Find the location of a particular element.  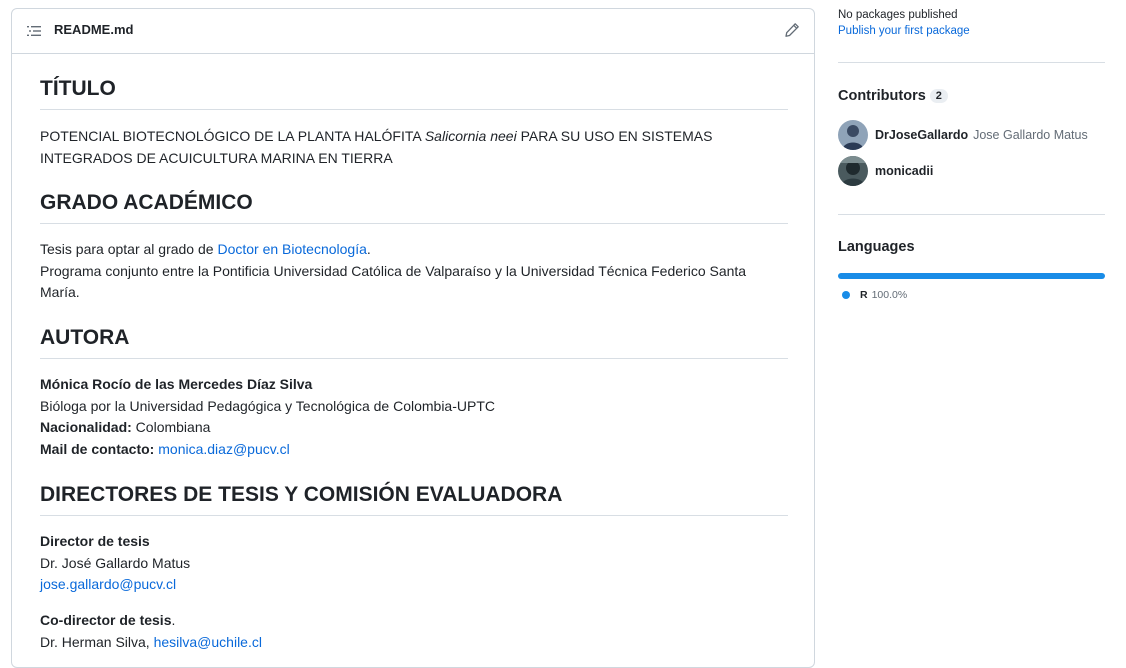

publish-package-link: Publish your first package is located at coordinates (904, 31).